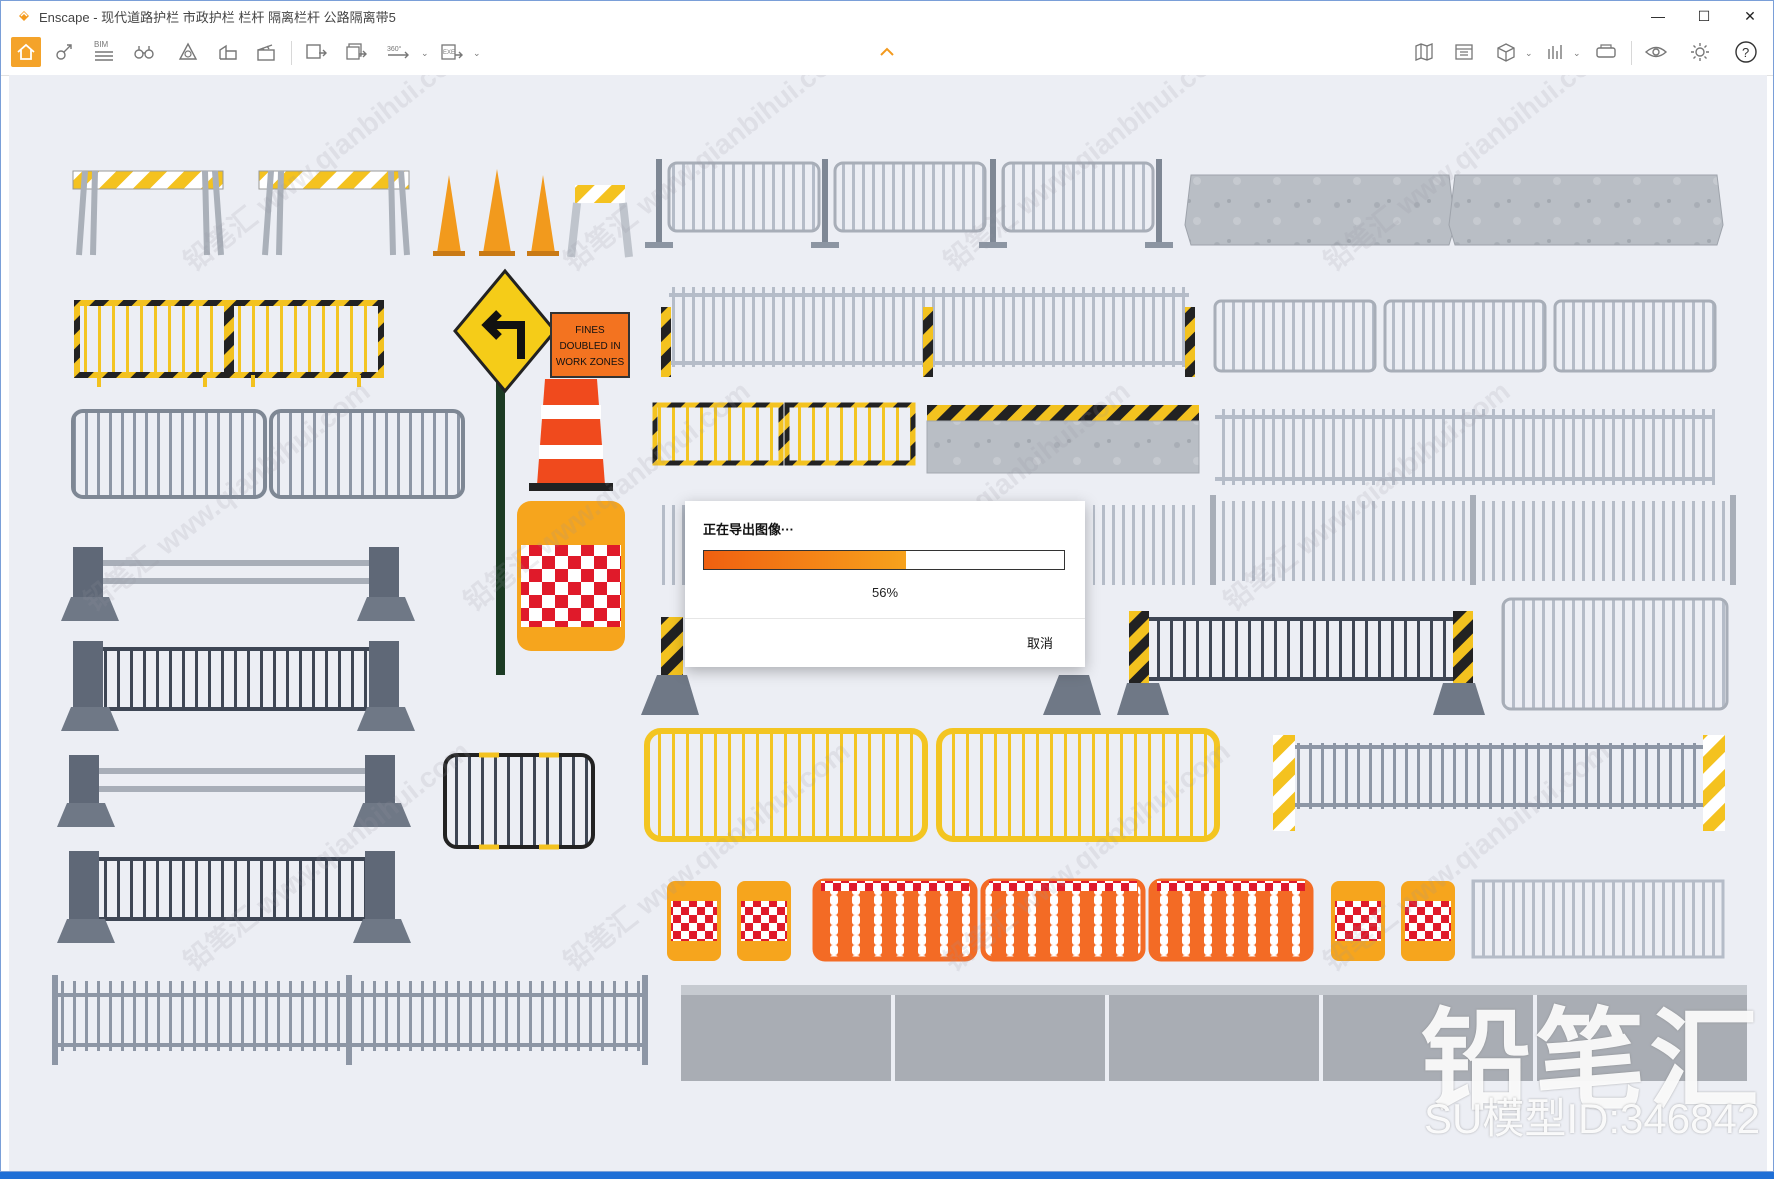  Describe the element at coordinates (1658, 16) in the screenshot. I see `minimize-button: —` at that location.